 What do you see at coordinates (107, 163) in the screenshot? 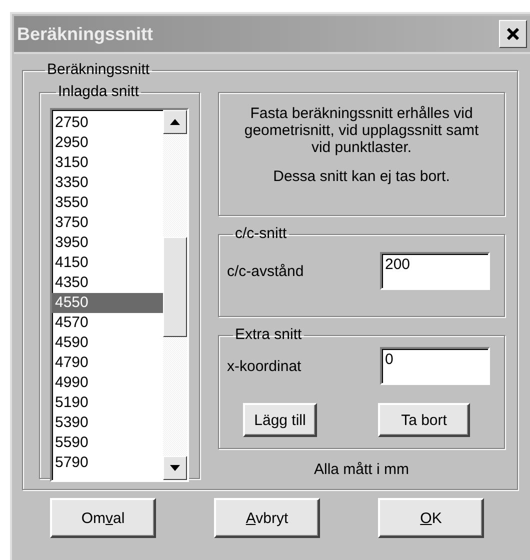
I see `list-item: 3150` at bounding box center [107, 163].